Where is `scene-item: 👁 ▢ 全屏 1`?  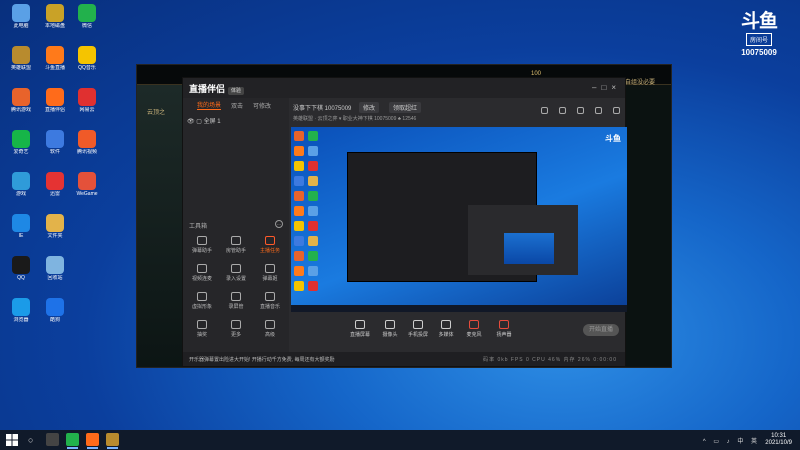
scene-item: 👁 ▢ 全屏 1 is located at coordinates (238, 120).